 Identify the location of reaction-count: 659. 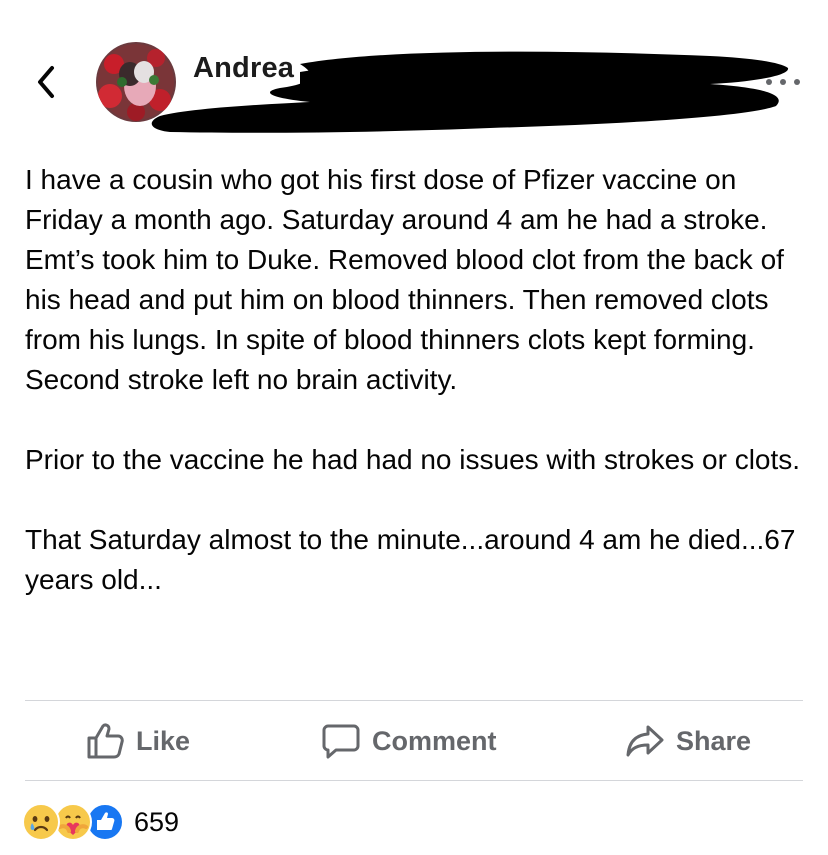
(156, 822).